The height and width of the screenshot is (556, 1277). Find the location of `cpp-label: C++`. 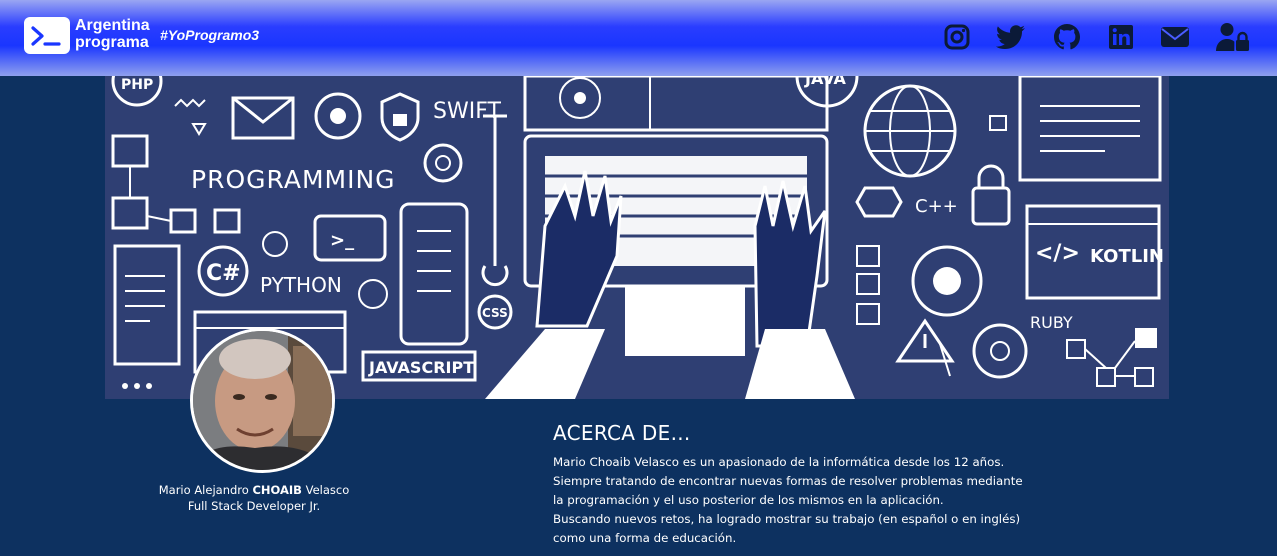

cpp-label: C++ is located at coordinates (936, 206).